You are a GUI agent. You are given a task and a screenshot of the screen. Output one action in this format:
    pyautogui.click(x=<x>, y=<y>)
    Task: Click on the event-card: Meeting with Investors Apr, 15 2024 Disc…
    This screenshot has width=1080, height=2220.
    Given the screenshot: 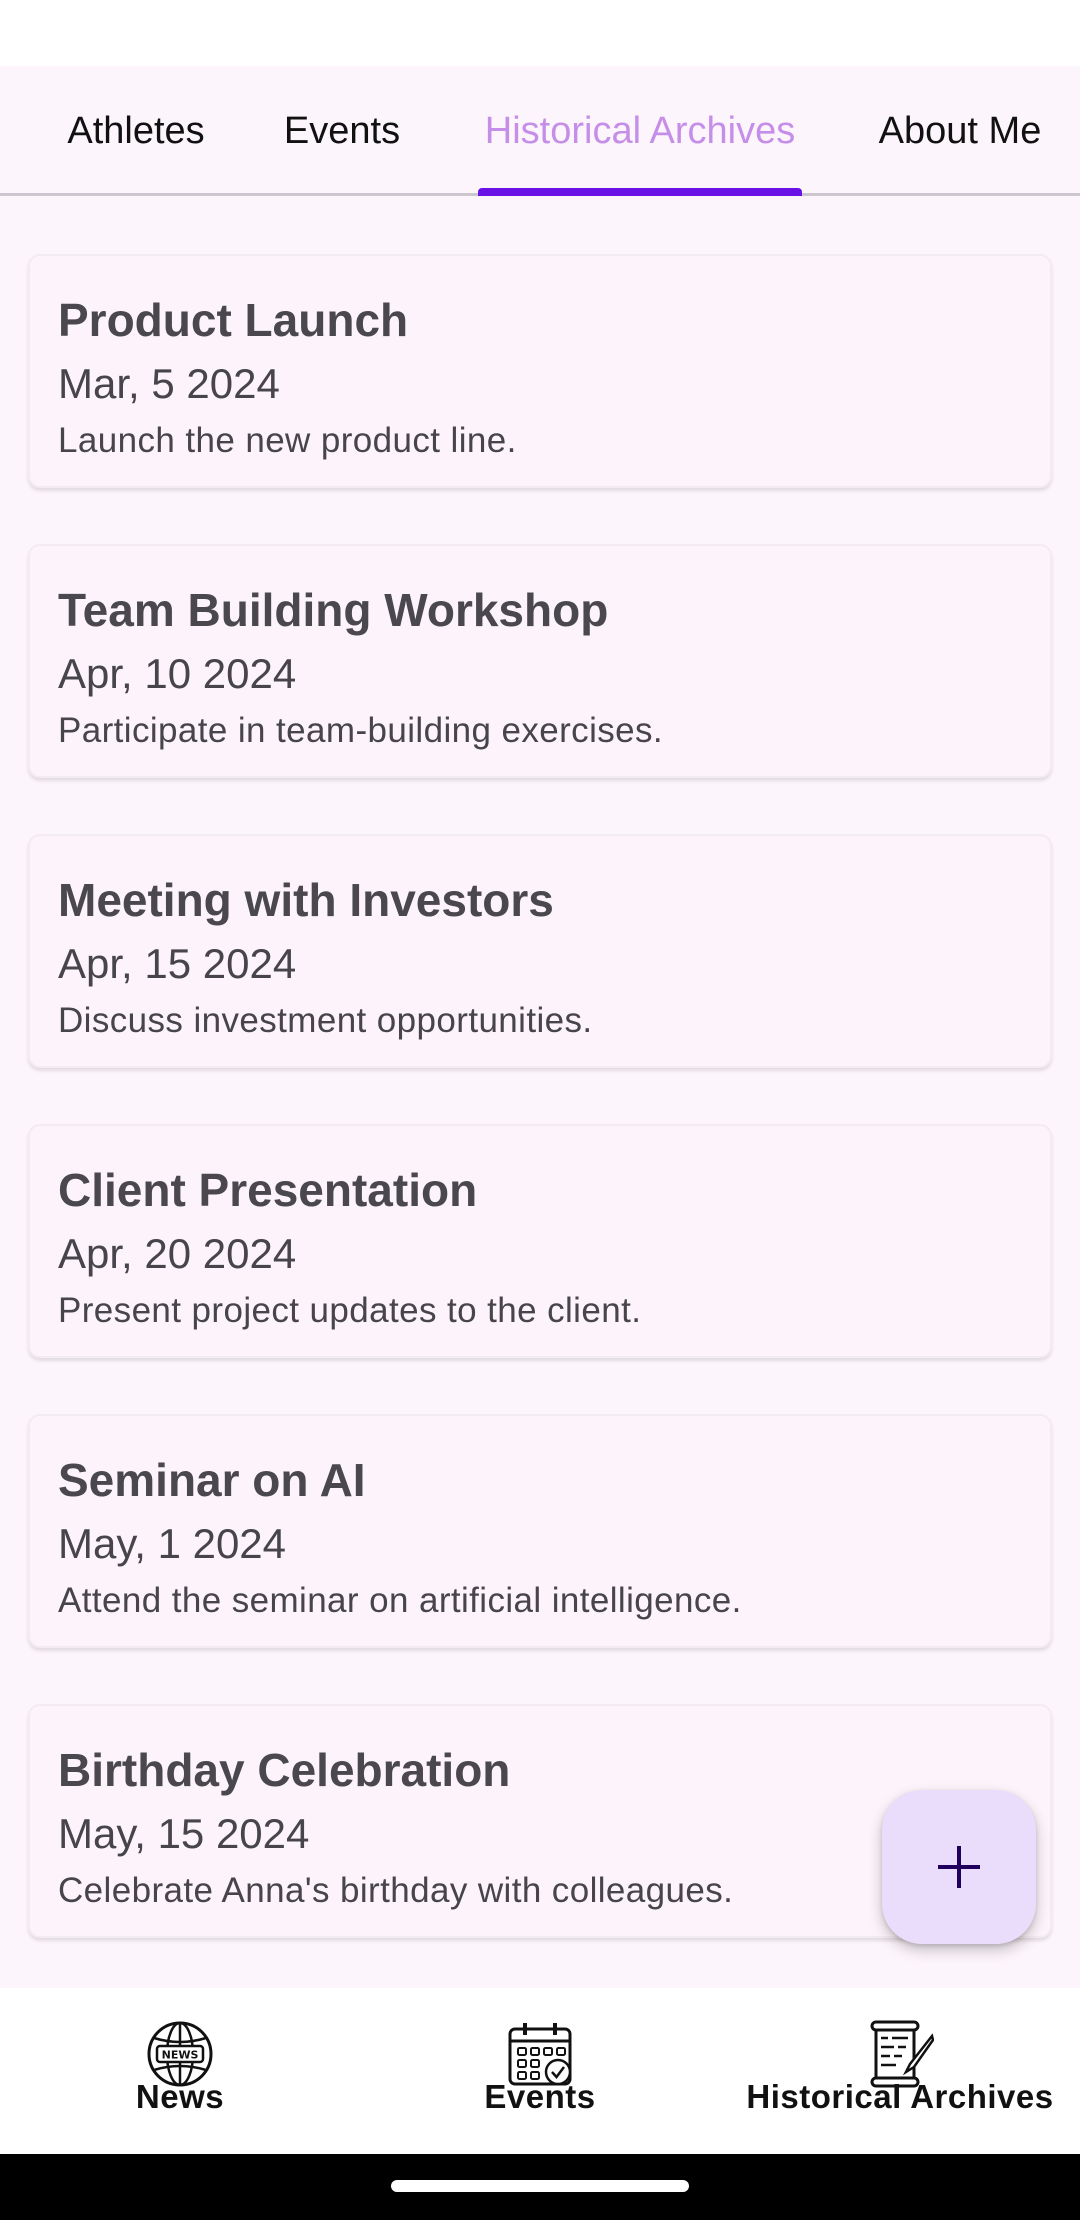 What is the action you would take?
    pyautogui.click(x=540, y=951)
    